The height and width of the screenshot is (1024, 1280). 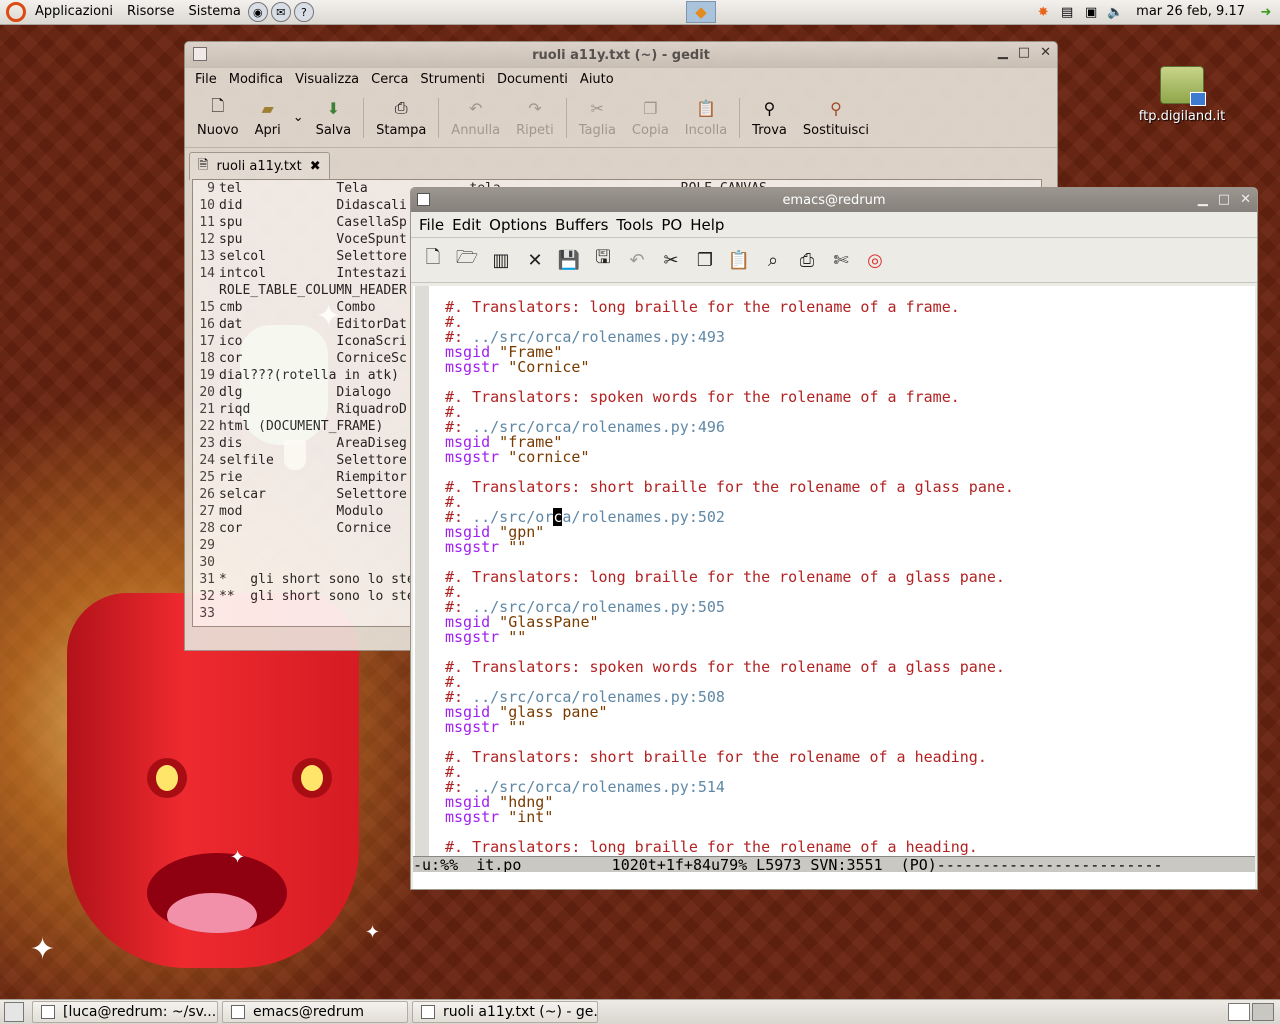 I want to click on line-number: 27, so click(x=207, y=511).